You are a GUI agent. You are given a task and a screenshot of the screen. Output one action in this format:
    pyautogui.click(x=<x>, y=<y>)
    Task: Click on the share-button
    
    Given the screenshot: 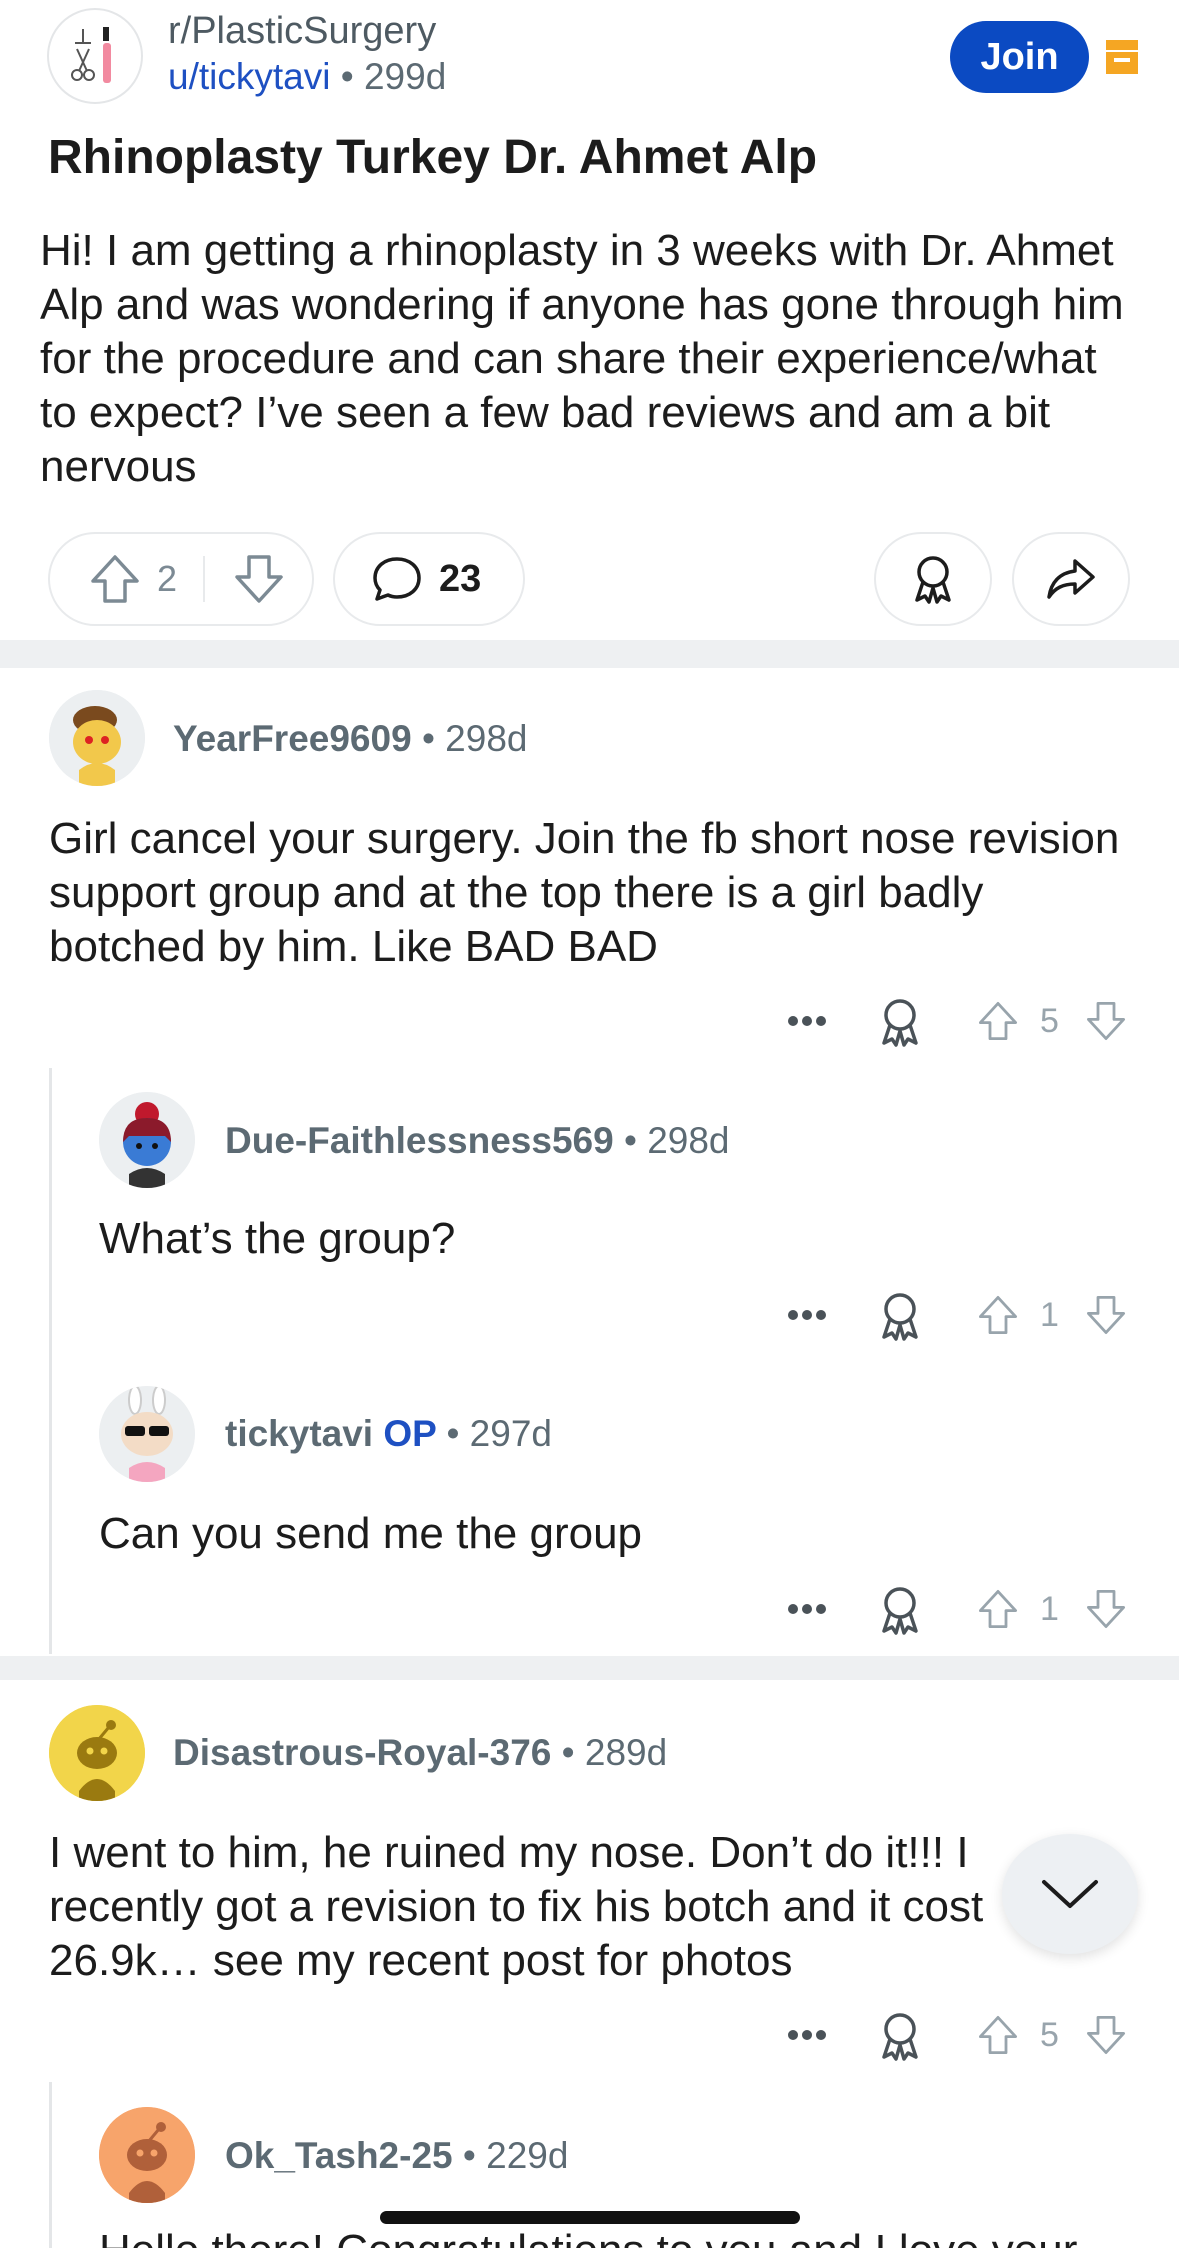 What is the action you would take?
    pyautogui.click(x=1071, y=579)
    